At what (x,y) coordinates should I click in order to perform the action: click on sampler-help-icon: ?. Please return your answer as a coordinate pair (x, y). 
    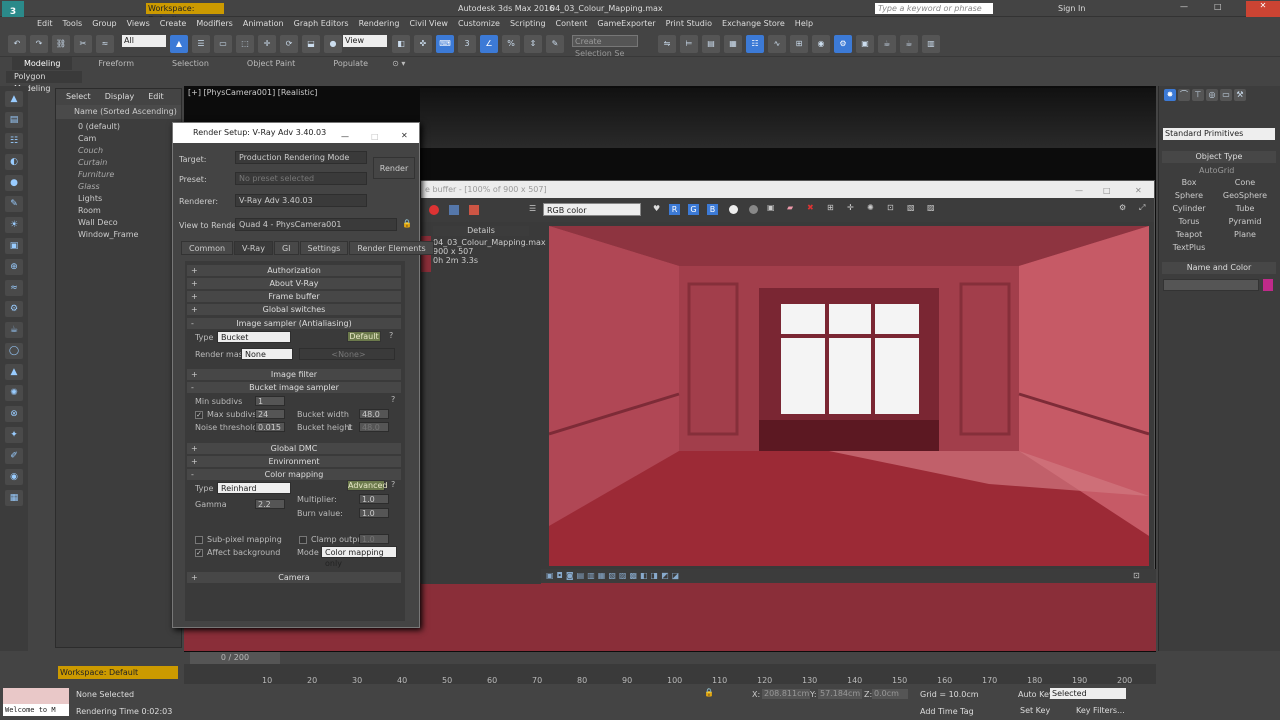
    Looking at the image, I should click on (391, 335).